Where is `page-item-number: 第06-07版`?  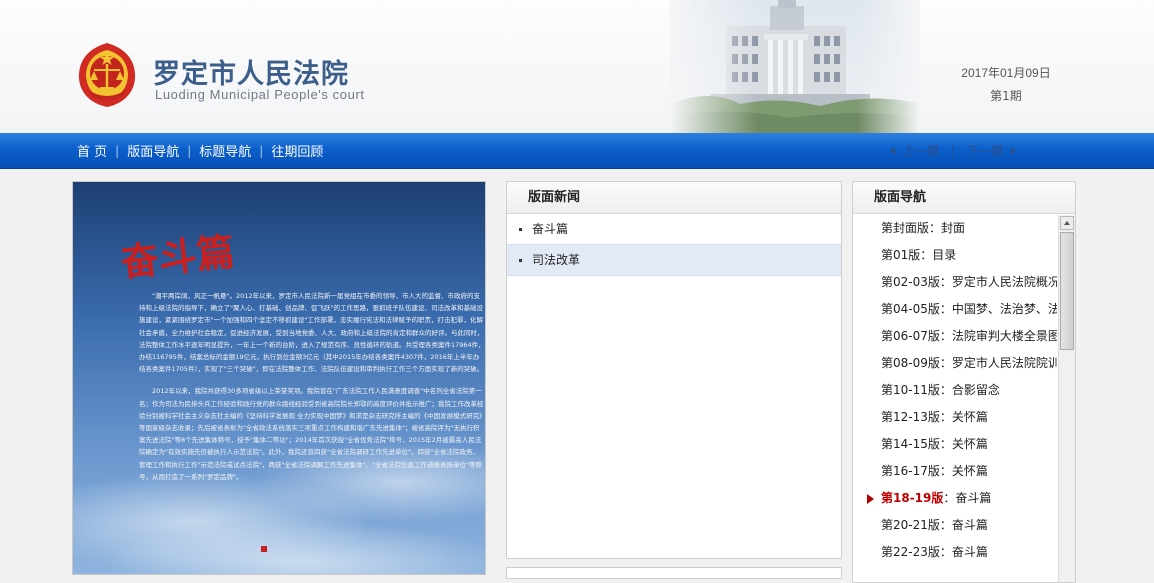
page-item-number: 第06-07版 is located at coordinates (910, 336).